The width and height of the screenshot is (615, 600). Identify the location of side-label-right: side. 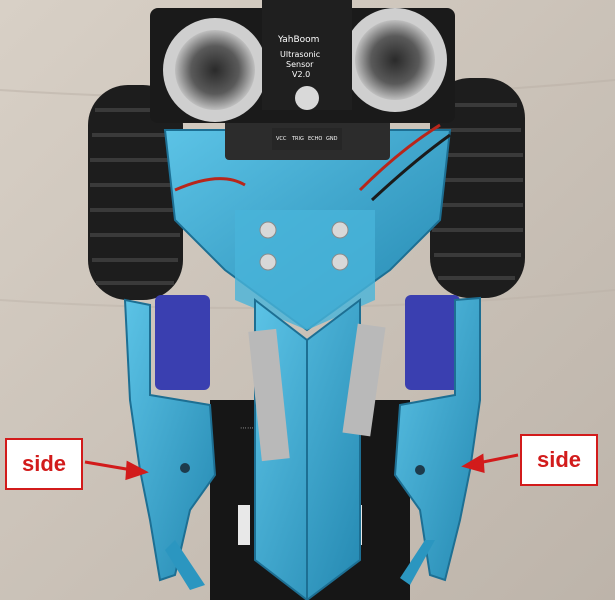
(559, 460).